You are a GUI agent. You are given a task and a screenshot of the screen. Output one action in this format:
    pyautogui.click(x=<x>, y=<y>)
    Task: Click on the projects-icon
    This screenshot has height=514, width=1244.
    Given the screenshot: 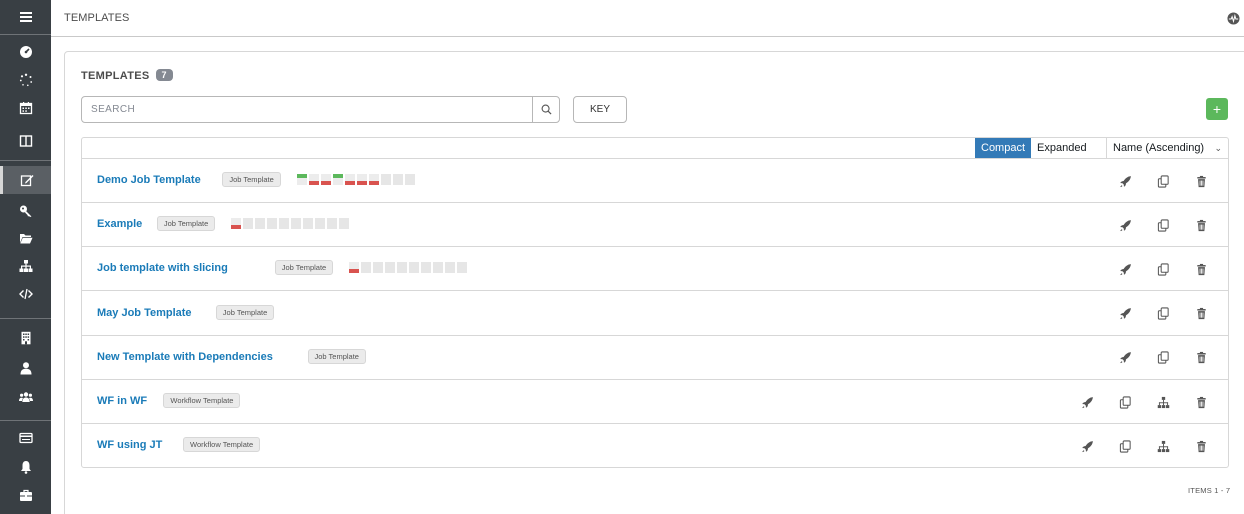 What is the action you would take?
    pyautogui.click(x=25, y=238)
    